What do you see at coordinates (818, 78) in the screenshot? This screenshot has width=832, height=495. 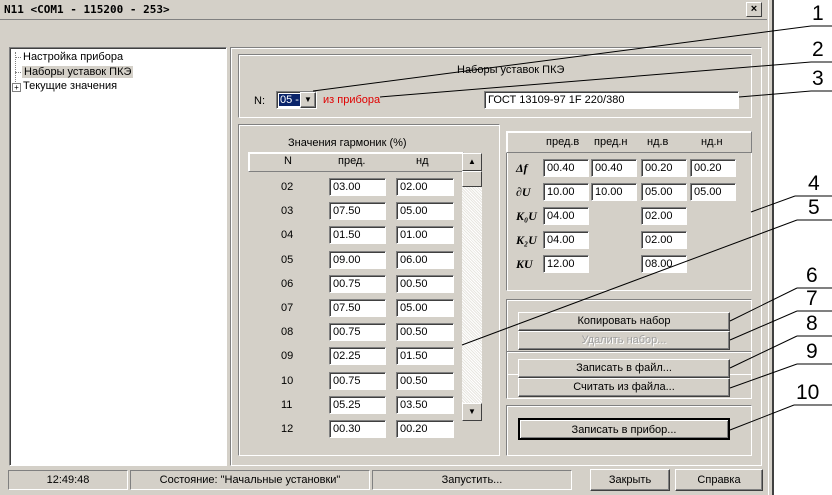 I see `callout-label-3: 3` at bounding box center [818, 78].